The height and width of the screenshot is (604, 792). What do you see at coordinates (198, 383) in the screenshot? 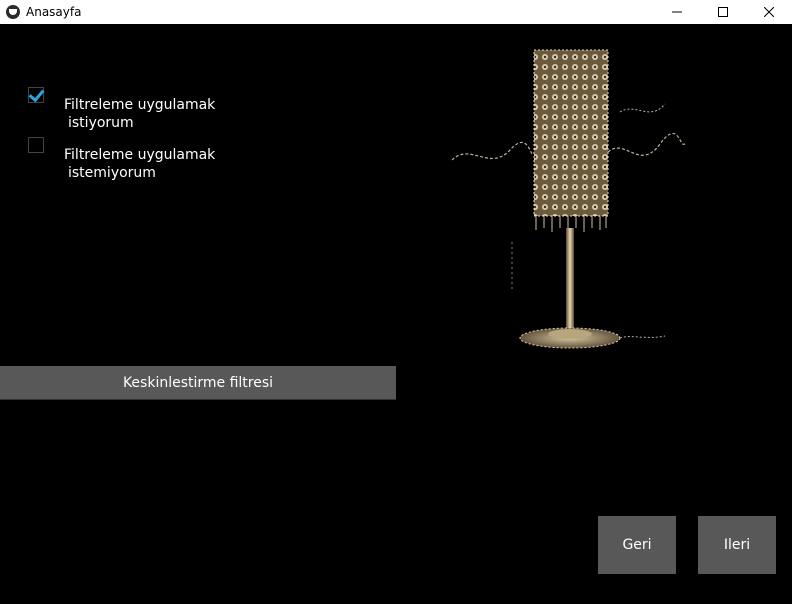
I see `sharpen-filter-button: Keskinlestirme filtresi` at bounding box center [198, 383].